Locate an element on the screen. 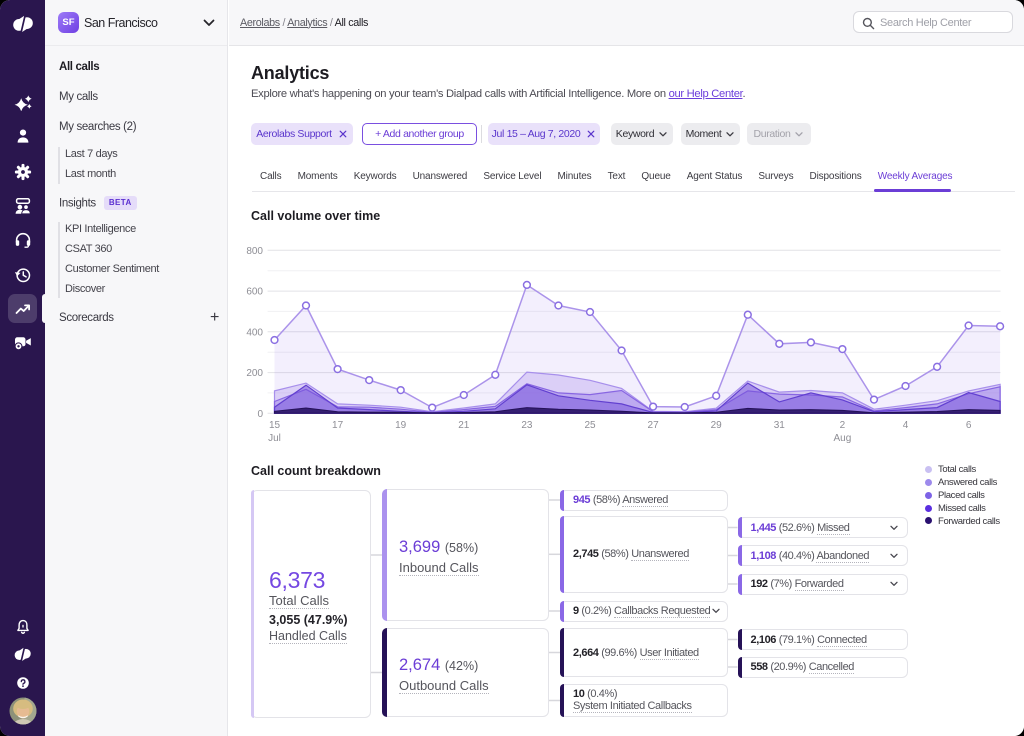 The height and width of the screenshot is (736, 1024). svg-text: Aug is located at coordinates (843, 438).